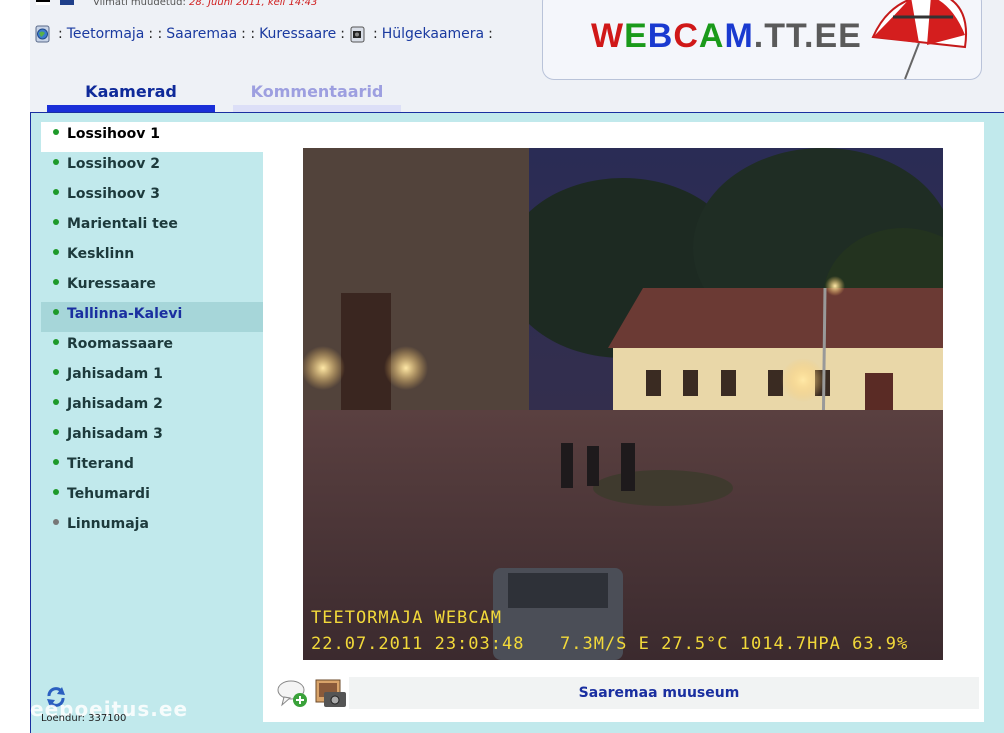 The height and width of the screenshot is (733, 1004). What do you see at coordinates (43, 34) in the screenshot?
I see `globe-icon` at bounding box center [43, 34].